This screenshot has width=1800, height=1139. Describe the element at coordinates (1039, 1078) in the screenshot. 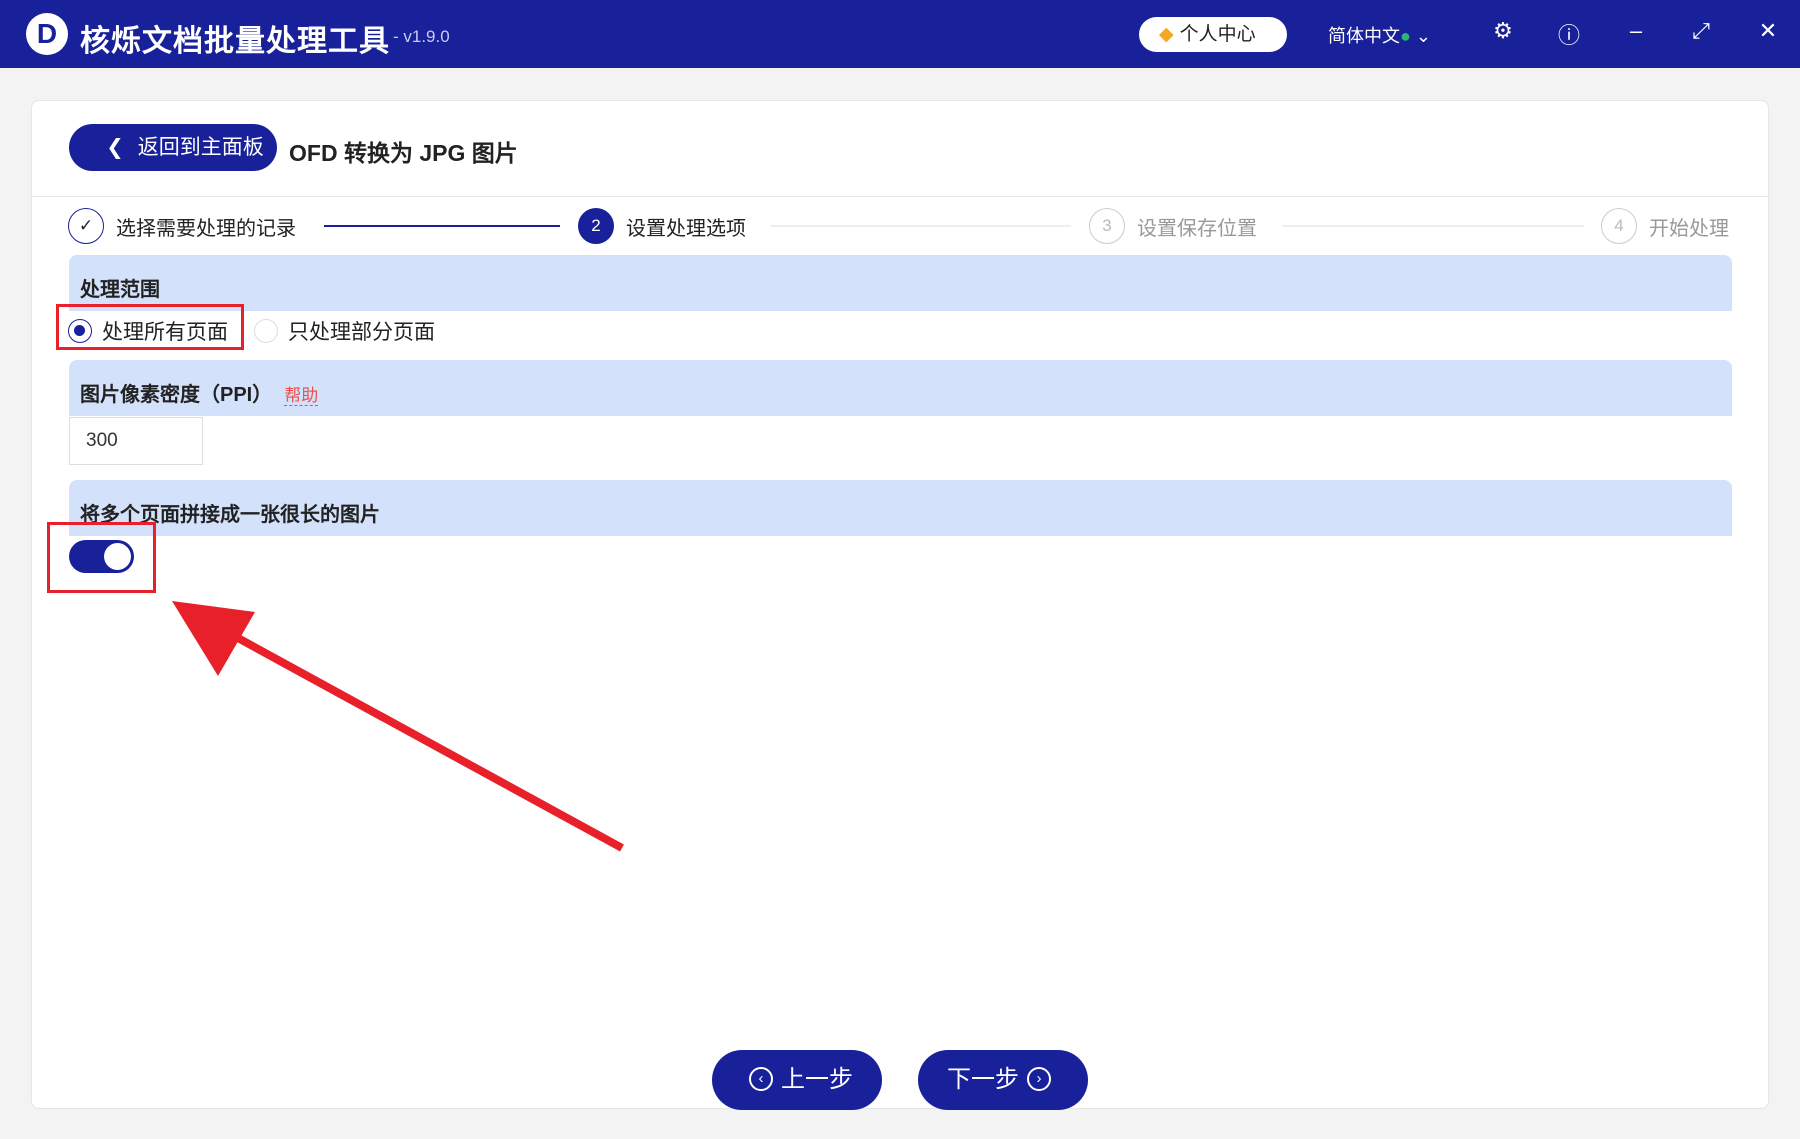

I see `circle-chevron-right-icon: ›` at that location.